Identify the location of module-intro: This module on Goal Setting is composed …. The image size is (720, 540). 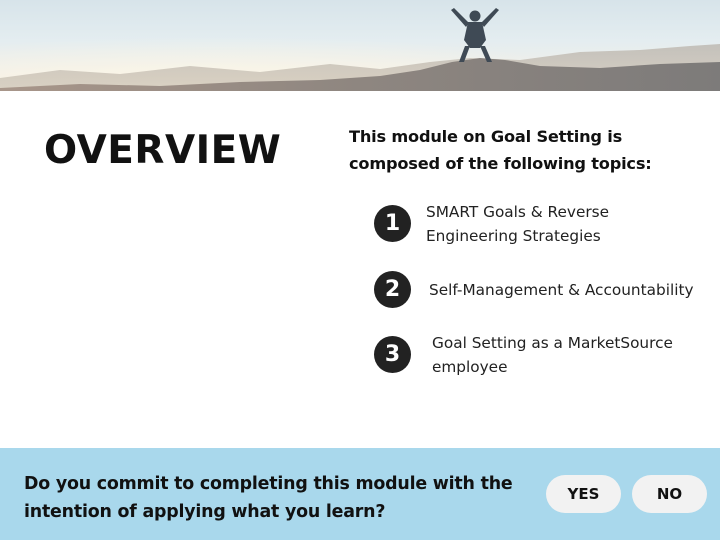
(529, 150).